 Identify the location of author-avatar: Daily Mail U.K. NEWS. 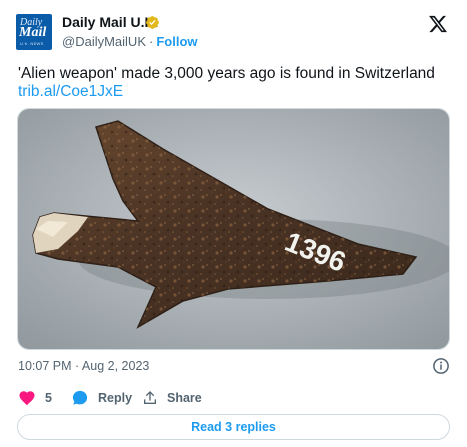
(34, 32).